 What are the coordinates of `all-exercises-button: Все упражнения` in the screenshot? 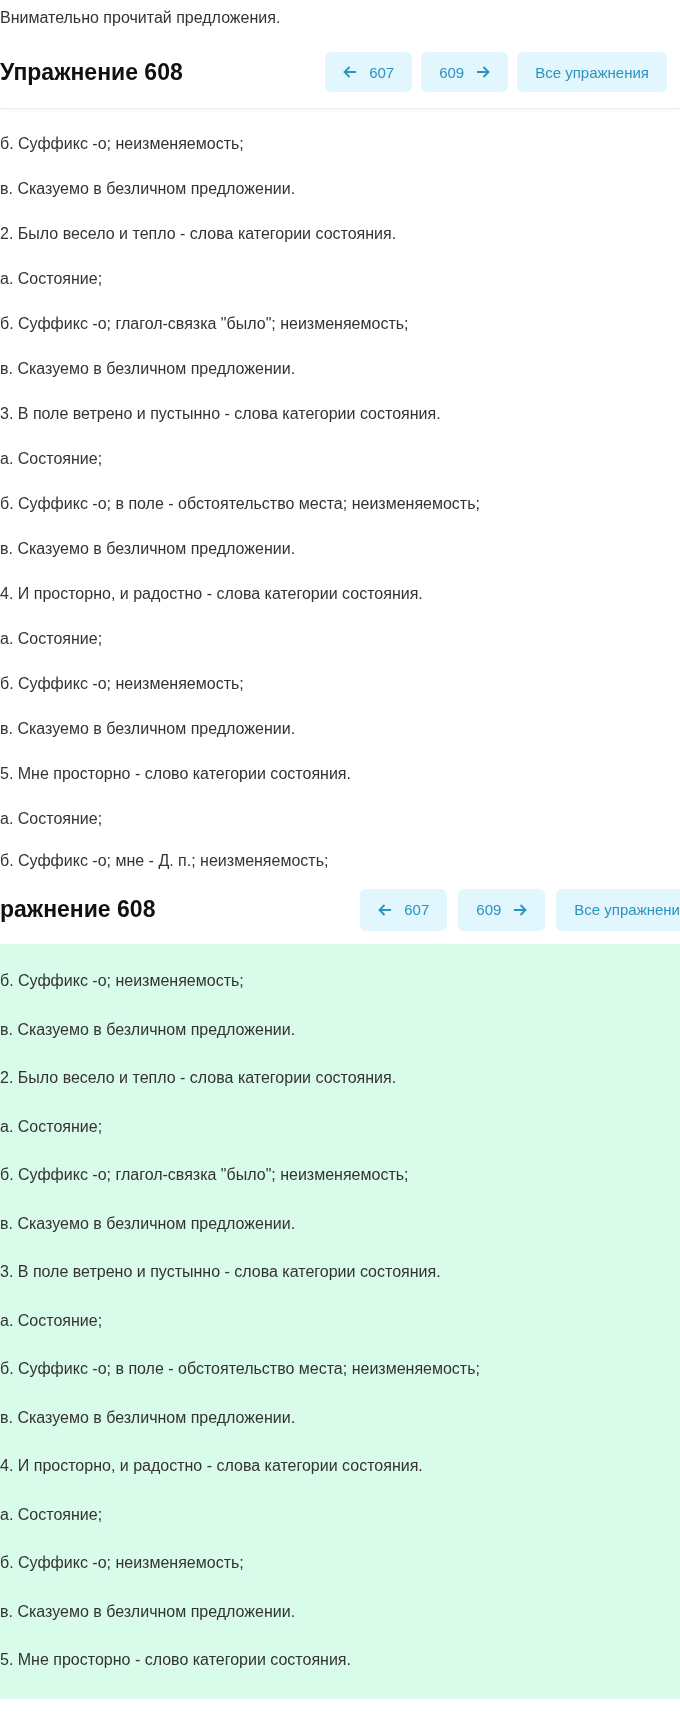 It's located at (592, 72).